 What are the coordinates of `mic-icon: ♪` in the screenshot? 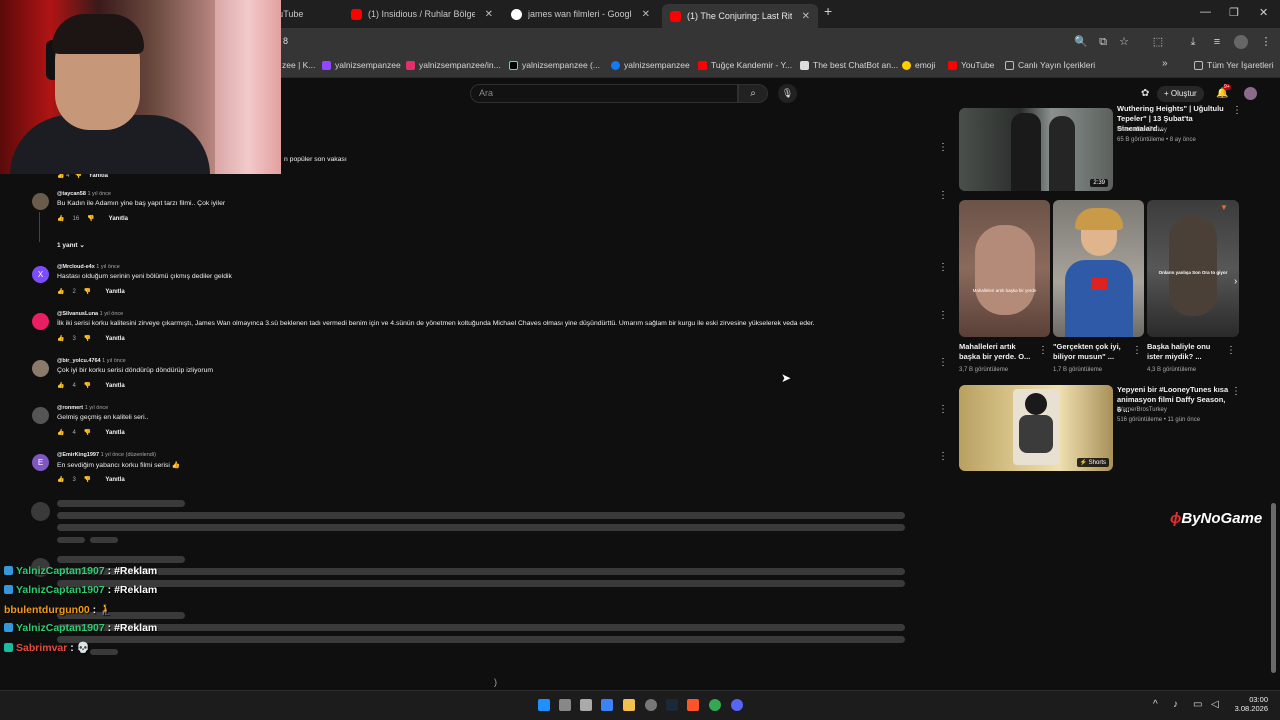 It's located at (1175, 704).